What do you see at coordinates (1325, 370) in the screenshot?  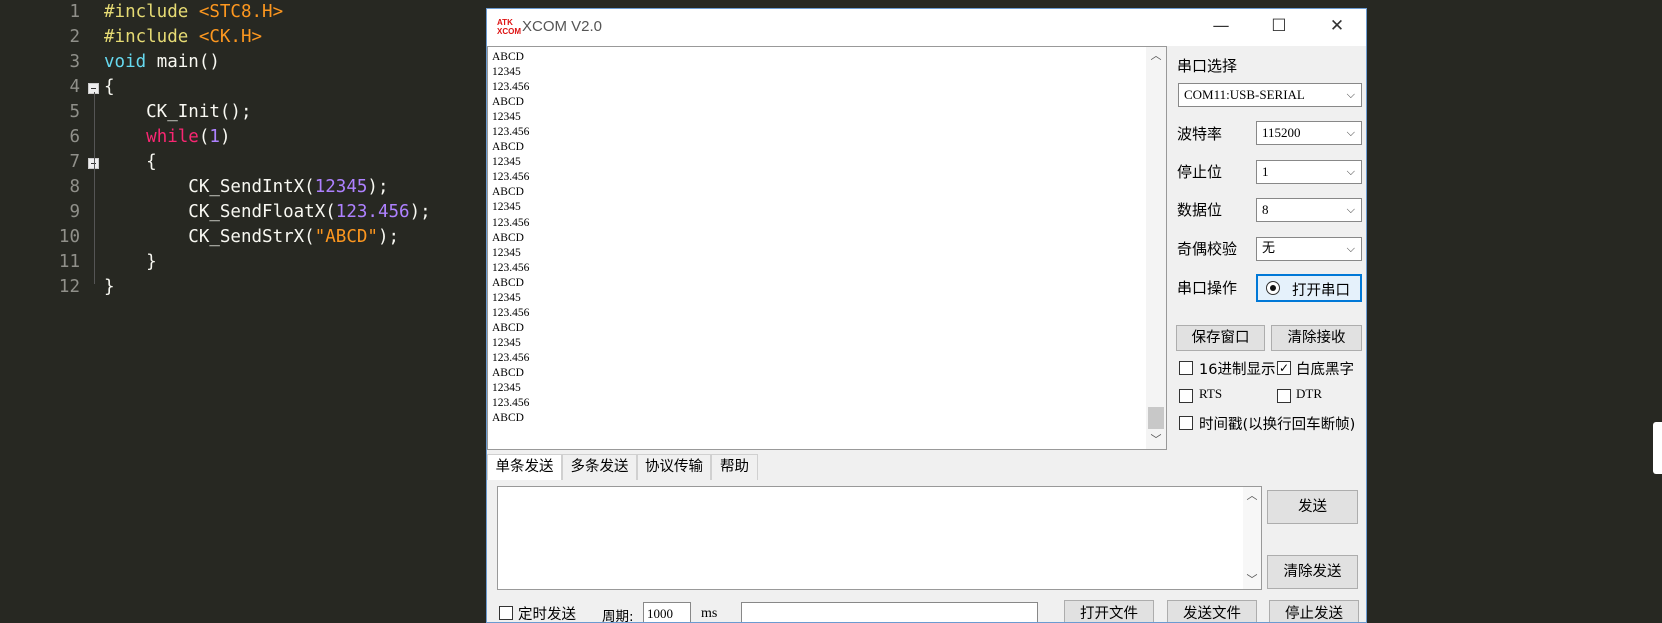 I see `white-black-label: 白底黑字` at bounding box center [1325, 370].